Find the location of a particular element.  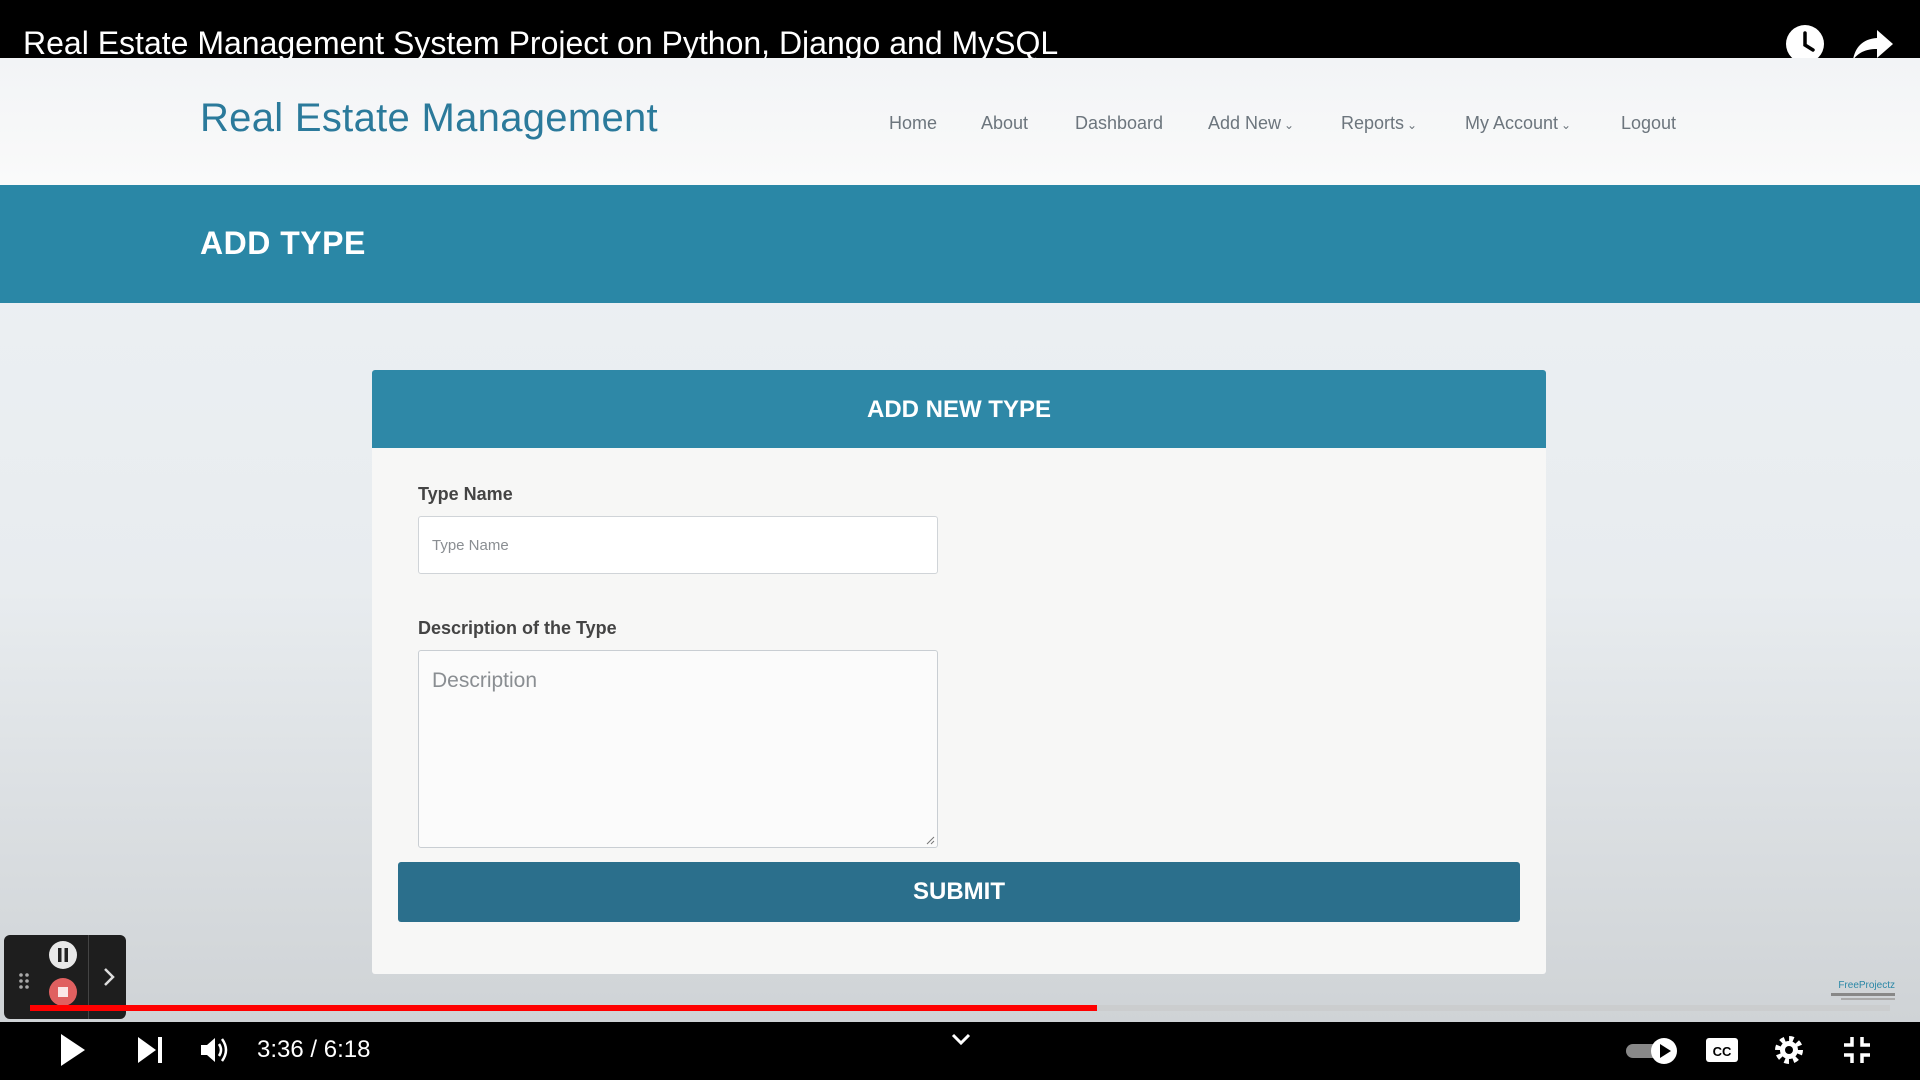

pause-recording-icon is located at coordinates (63, 955).